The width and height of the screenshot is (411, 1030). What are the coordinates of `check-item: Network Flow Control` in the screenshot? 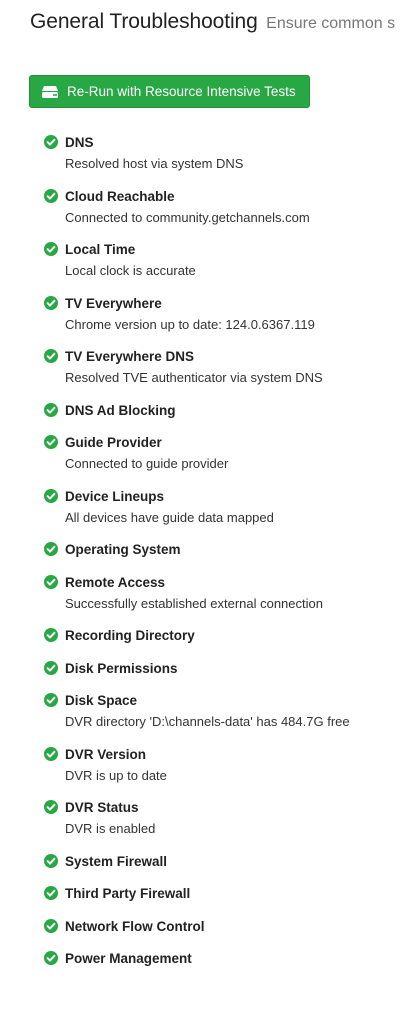 It's located at (224, 926).